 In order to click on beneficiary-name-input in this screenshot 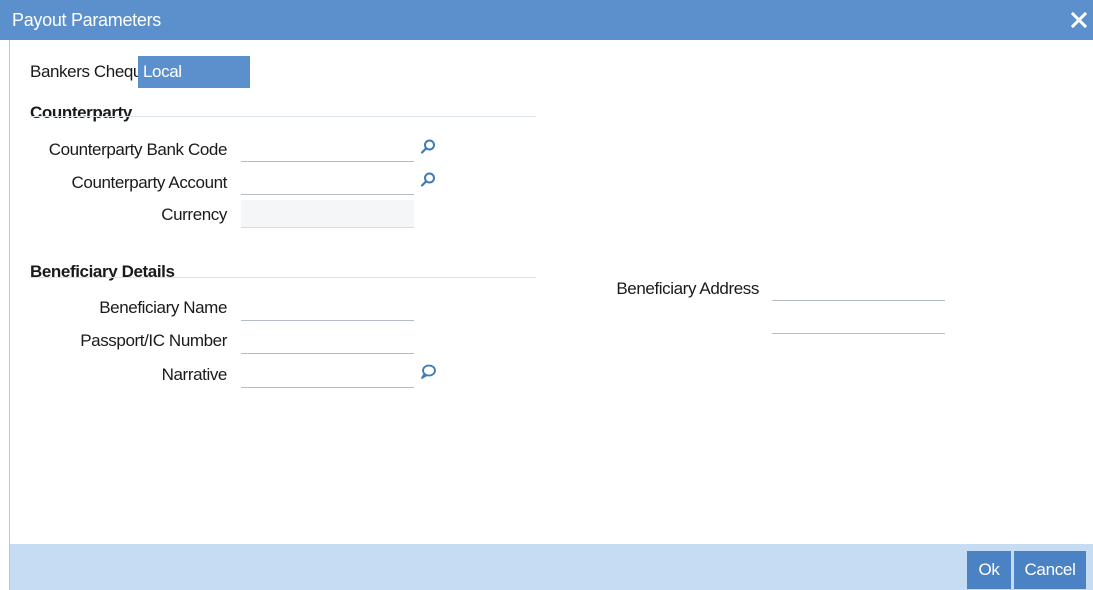, I will do `click(327, 307)`.